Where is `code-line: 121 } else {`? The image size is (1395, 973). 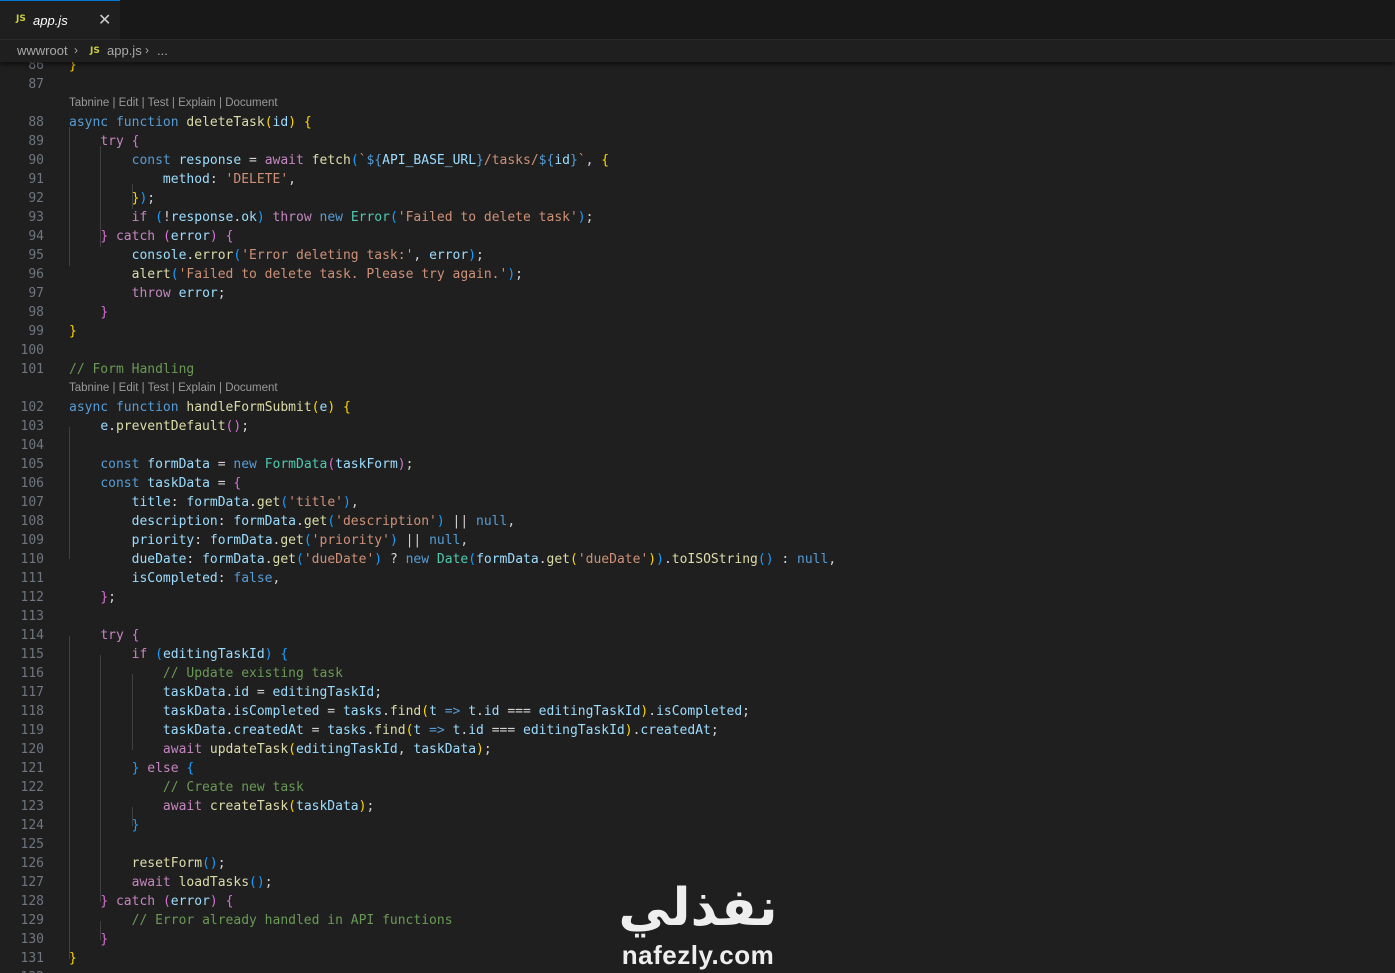
code-line: 121 } else { is located at coordinates (697, 768).